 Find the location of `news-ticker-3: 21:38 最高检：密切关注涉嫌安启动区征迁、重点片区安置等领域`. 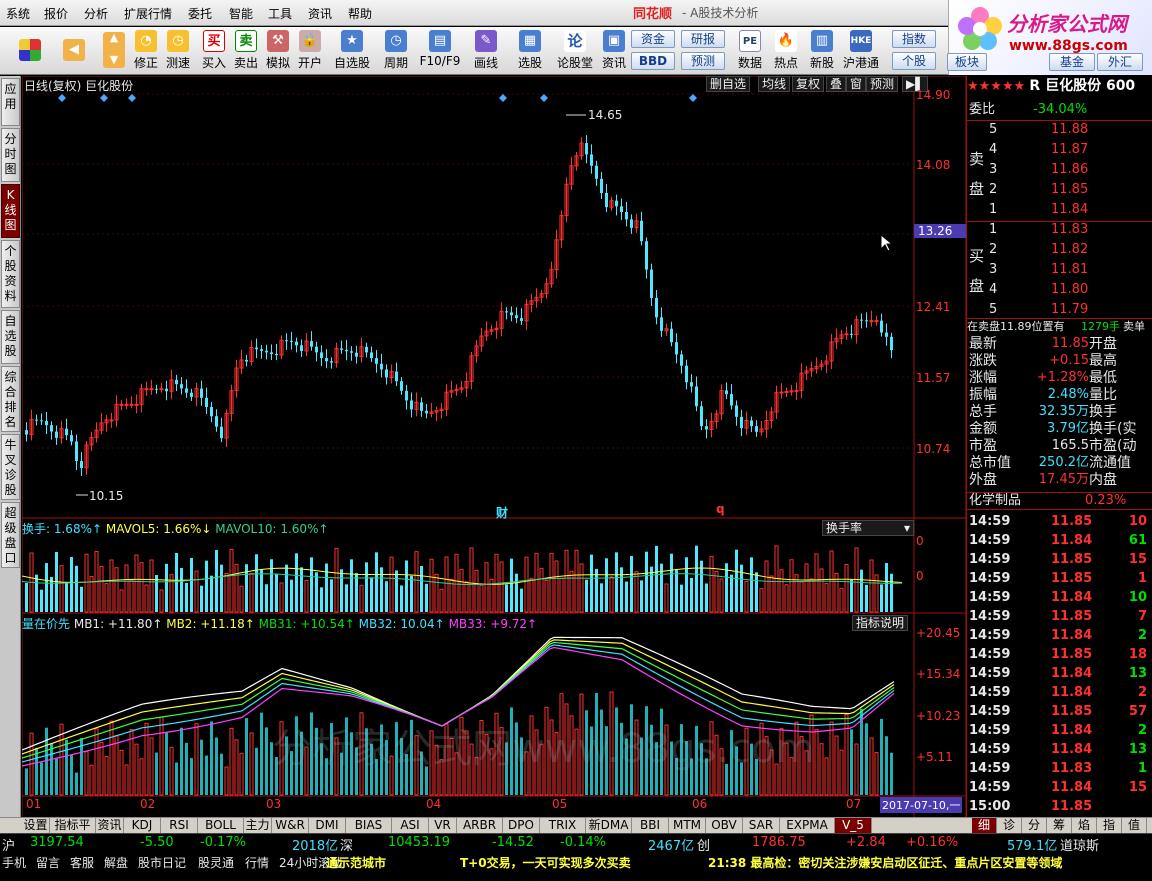

news-ticker-3: 21:38 最高检：密切关注涉嫌安启动区征迁、重点片区安置等领域 is located at coordinates (885, 862).